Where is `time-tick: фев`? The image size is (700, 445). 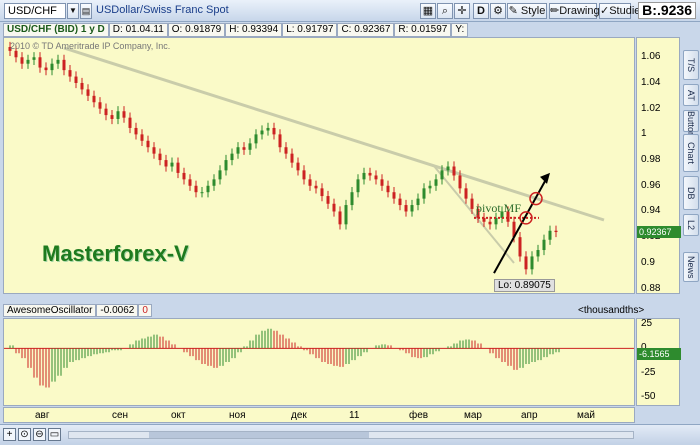
time-tick: фев is located at coordinates (419, 415).